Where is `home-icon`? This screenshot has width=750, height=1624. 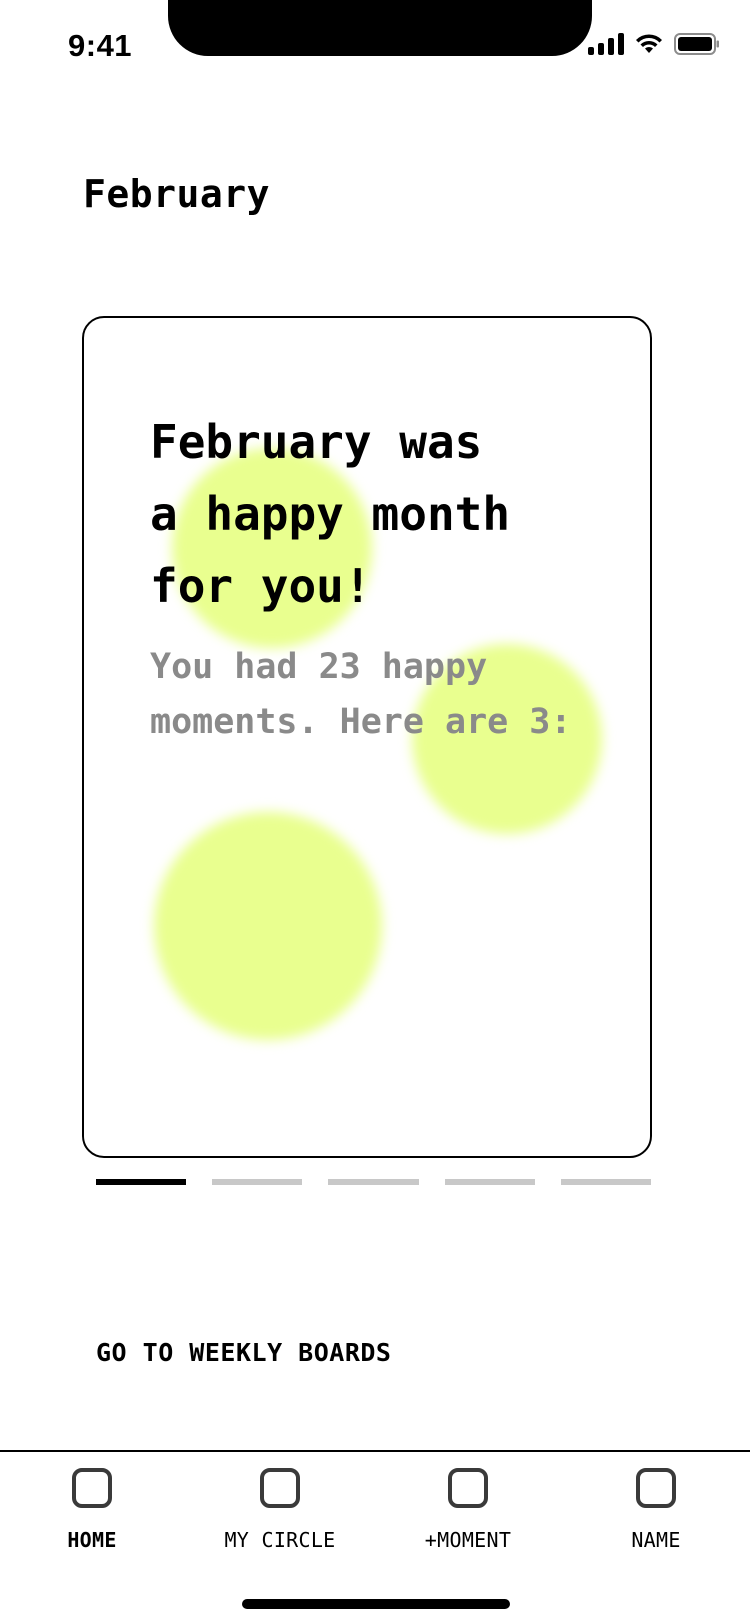 home-icon is located at coordinates (92, 1488).